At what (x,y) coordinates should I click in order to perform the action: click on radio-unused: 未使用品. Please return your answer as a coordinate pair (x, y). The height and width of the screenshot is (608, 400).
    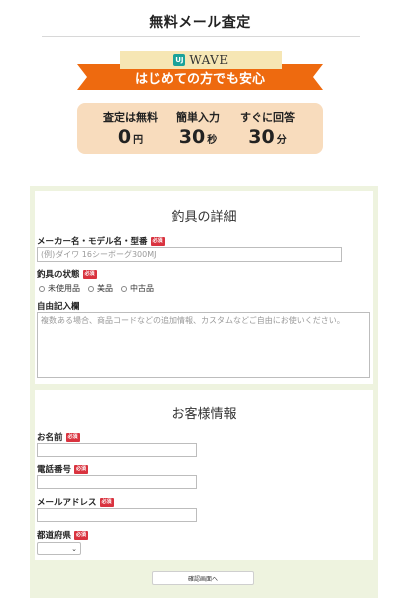
    Looking at the image, I should click on (59, 288).